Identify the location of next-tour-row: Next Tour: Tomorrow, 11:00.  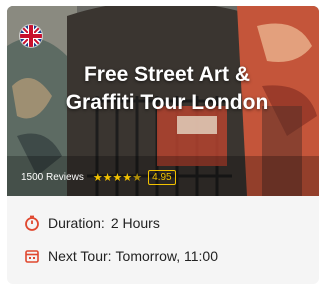
(163, 256).